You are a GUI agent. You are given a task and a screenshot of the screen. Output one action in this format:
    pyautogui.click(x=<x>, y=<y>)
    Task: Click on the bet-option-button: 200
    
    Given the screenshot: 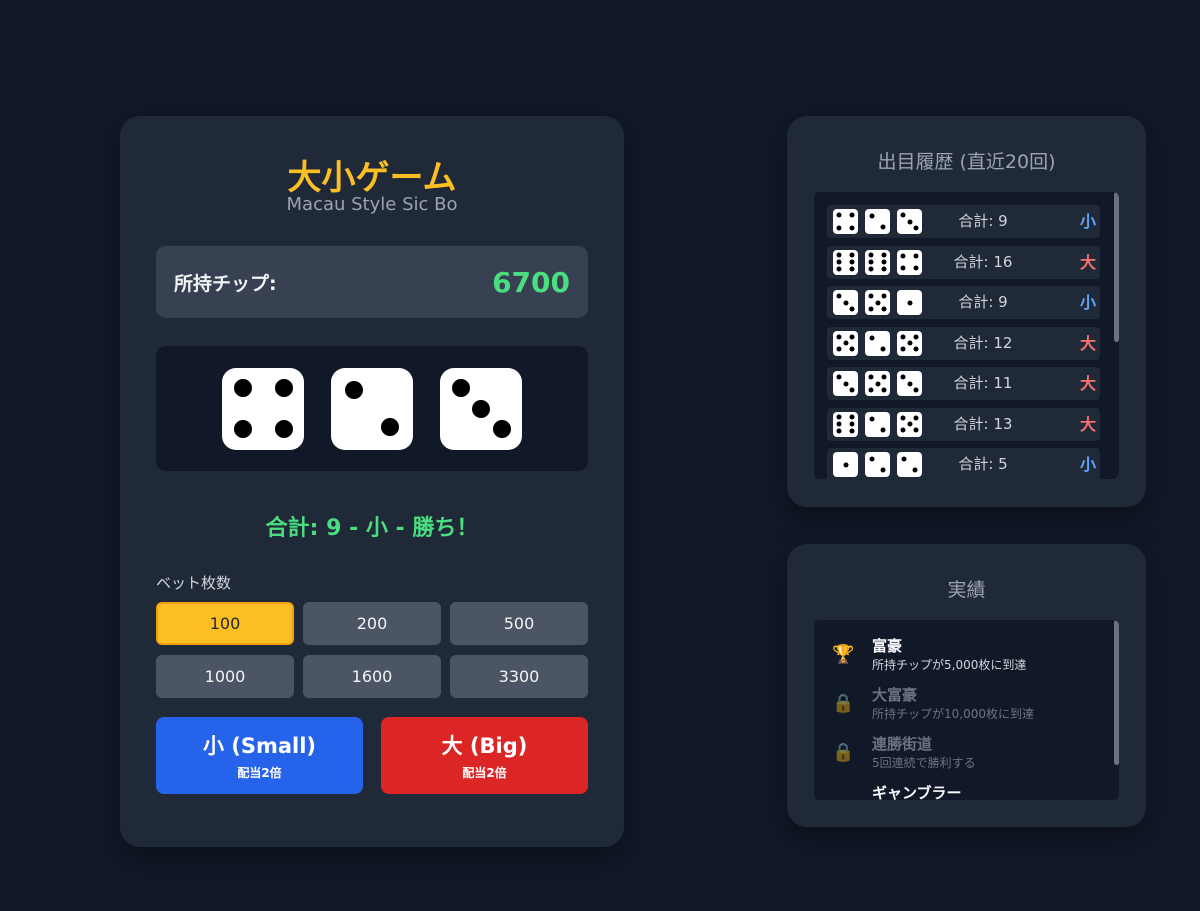 What is the action you would take?
    pyautogui.click(x=372, y=623)
    